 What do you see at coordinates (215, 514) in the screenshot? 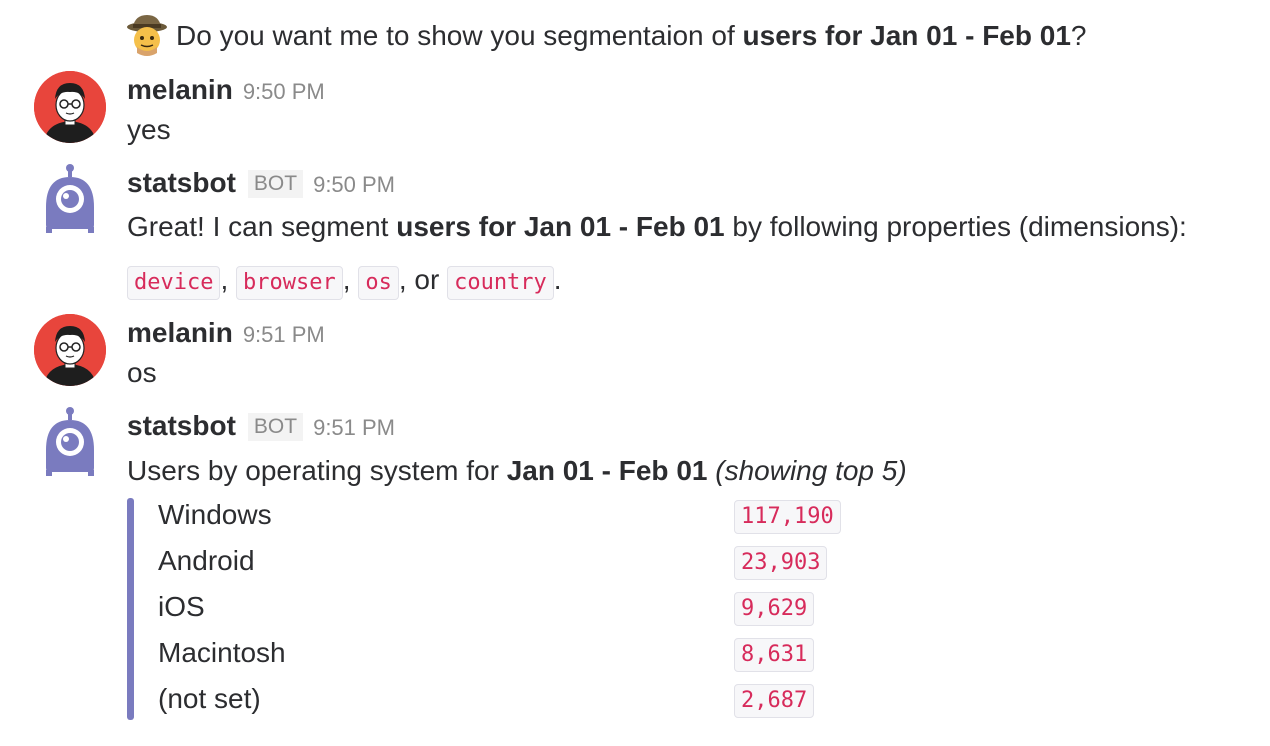
I see `os-label: Windows` at bounding box center [215, 514].